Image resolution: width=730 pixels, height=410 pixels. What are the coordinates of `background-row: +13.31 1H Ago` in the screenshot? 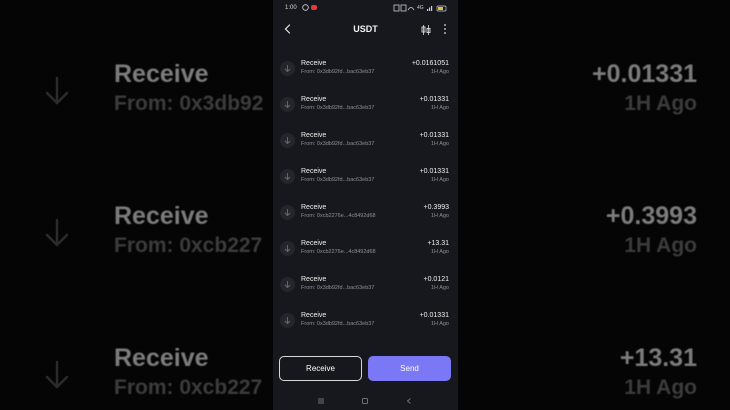 It's located at (594, 377).